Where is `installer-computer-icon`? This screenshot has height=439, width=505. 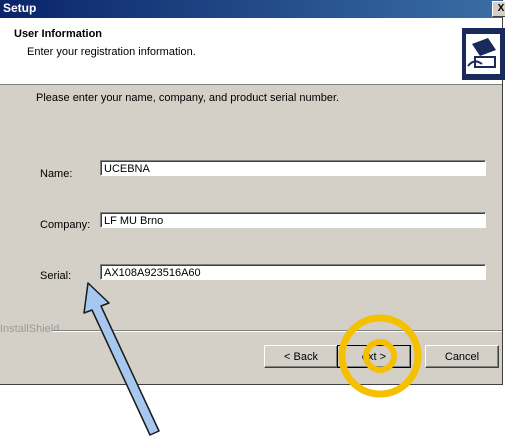
installer-computer-icon is located at coordinates (483, 54).